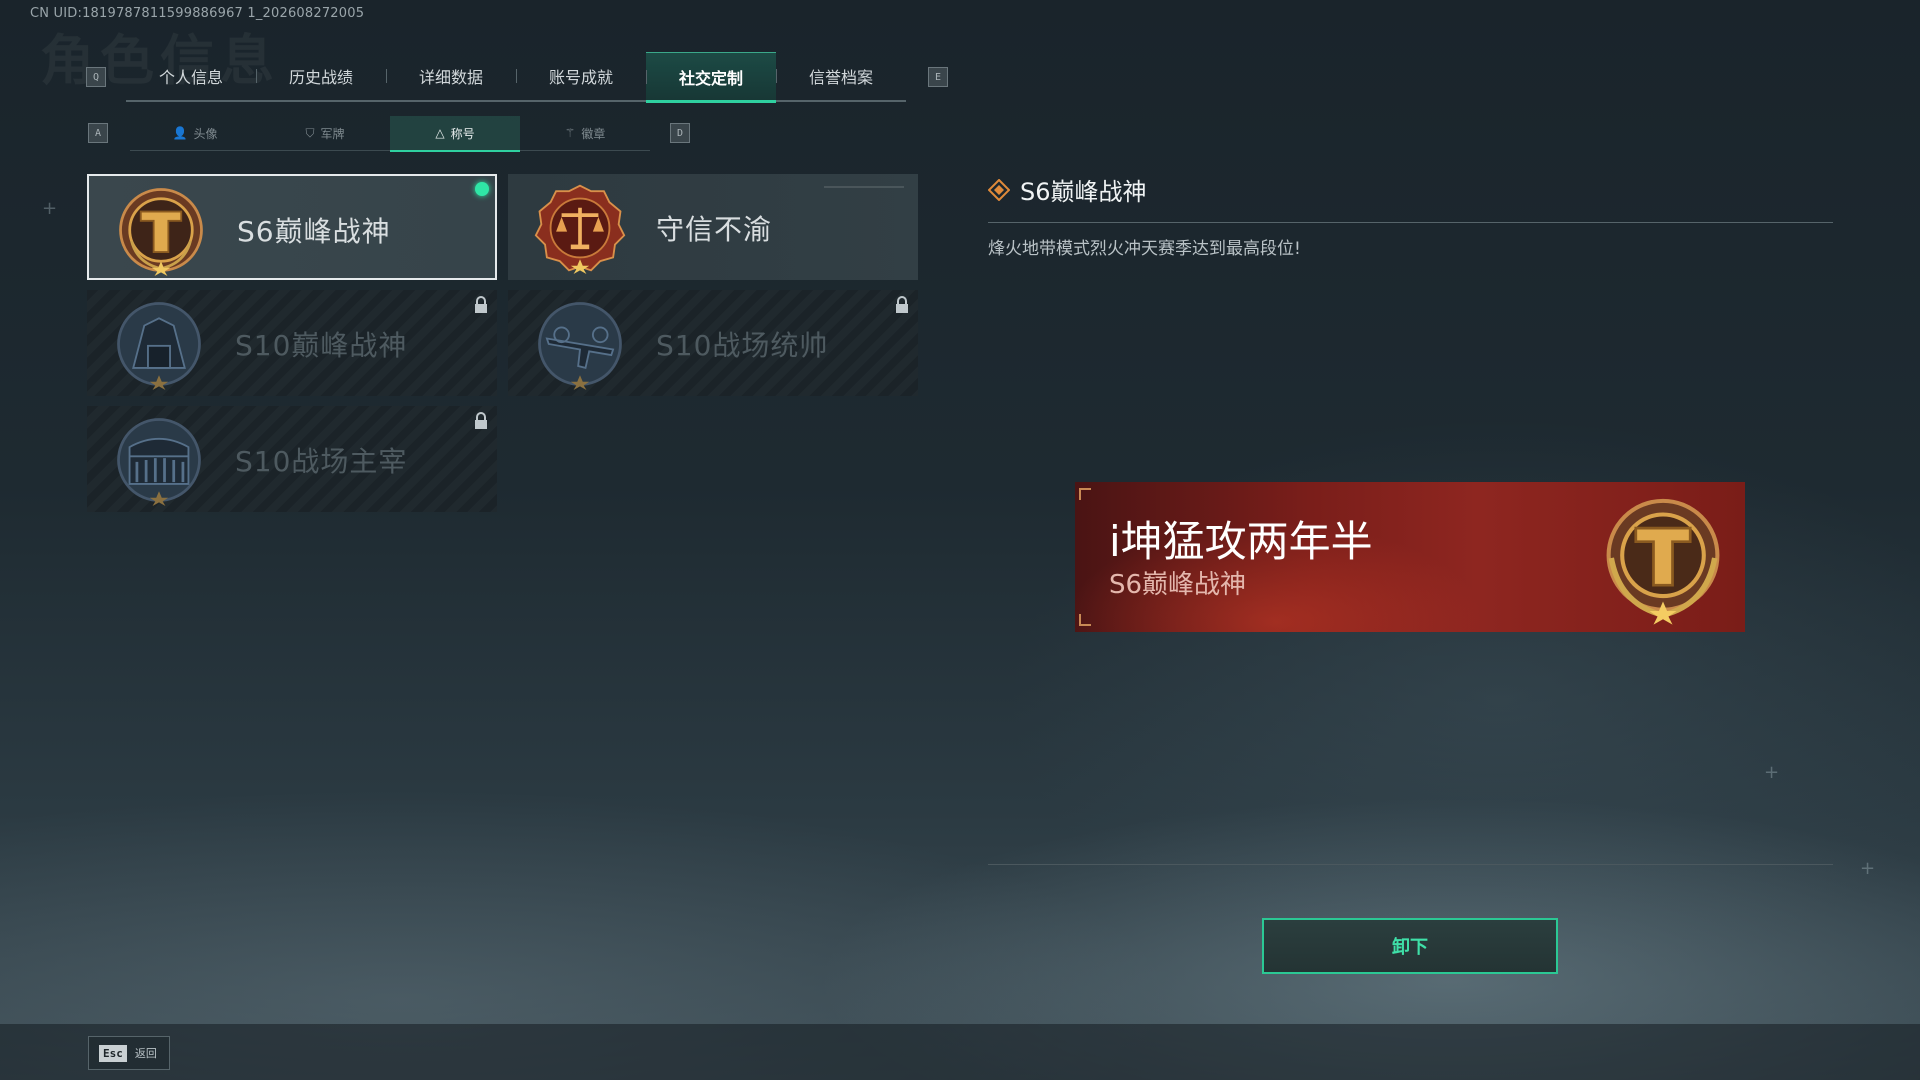 The image size is (1920, 1080). I want to click on divider, so click(1410, 222).